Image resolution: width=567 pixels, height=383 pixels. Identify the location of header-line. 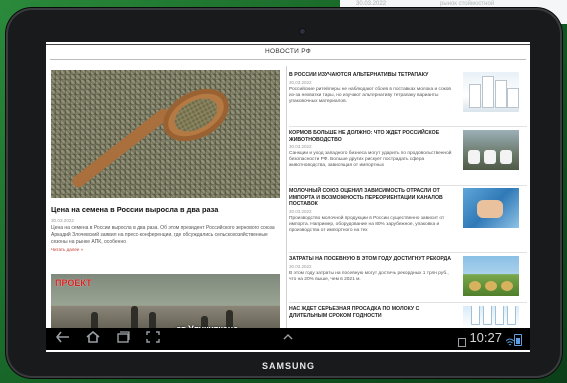
(288, 44).